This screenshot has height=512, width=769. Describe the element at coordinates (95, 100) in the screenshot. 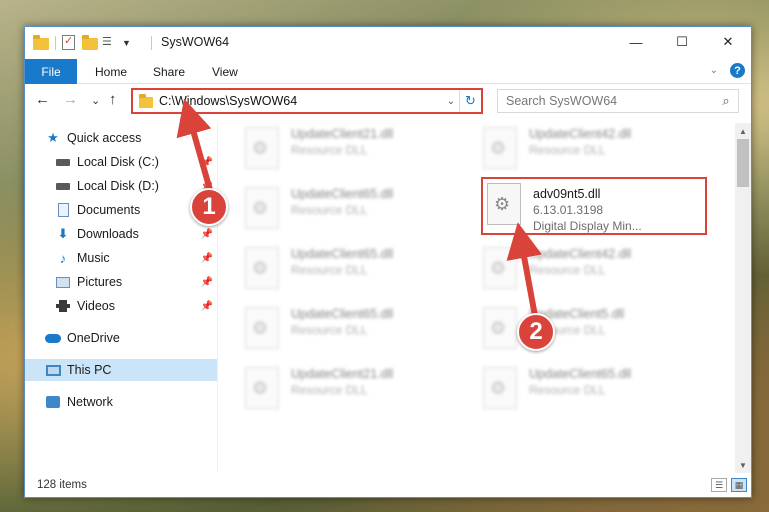

I see `recent-locations-button: ⌄` at that location.